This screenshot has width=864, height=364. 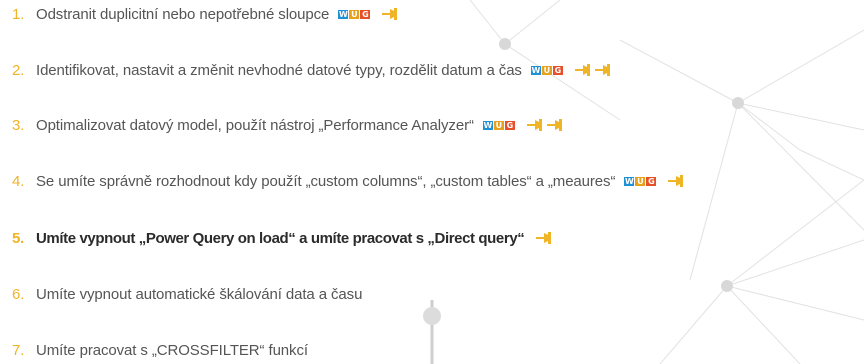 I want to click on list-item: 7. Umíte pracovat s „CROSSFILTER“ funkcí, so click(x=160, y=350).